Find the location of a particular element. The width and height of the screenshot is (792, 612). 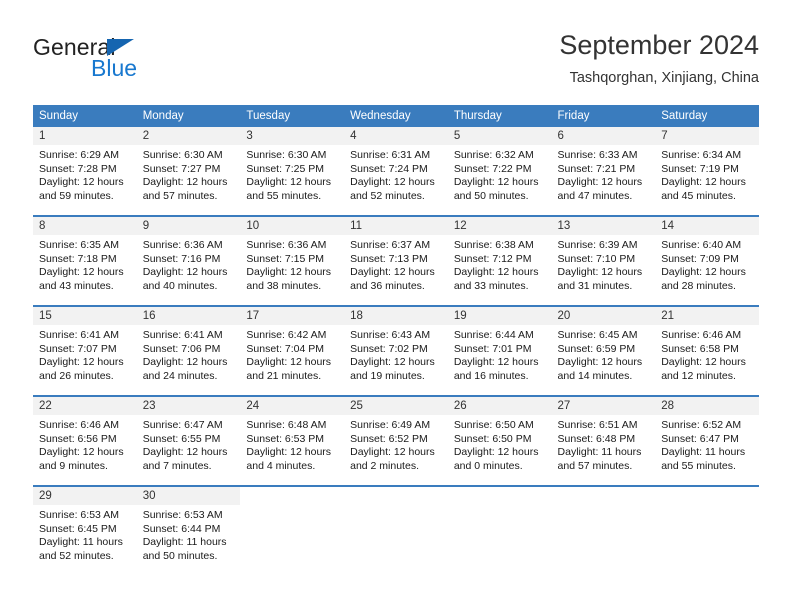

logo-triangle-icon is located at coordinates (120, 47).